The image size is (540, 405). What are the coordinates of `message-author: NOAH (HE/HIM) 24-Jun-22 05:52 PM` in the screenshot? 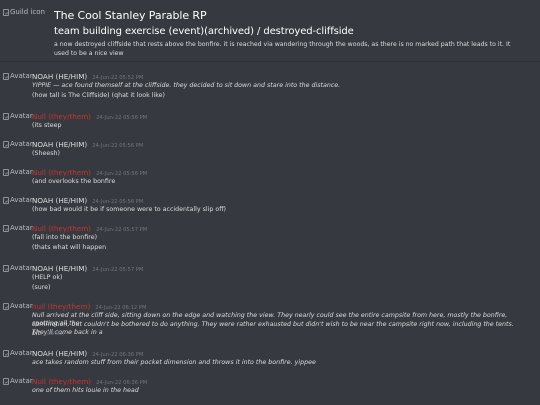 It's located at (87, 76).